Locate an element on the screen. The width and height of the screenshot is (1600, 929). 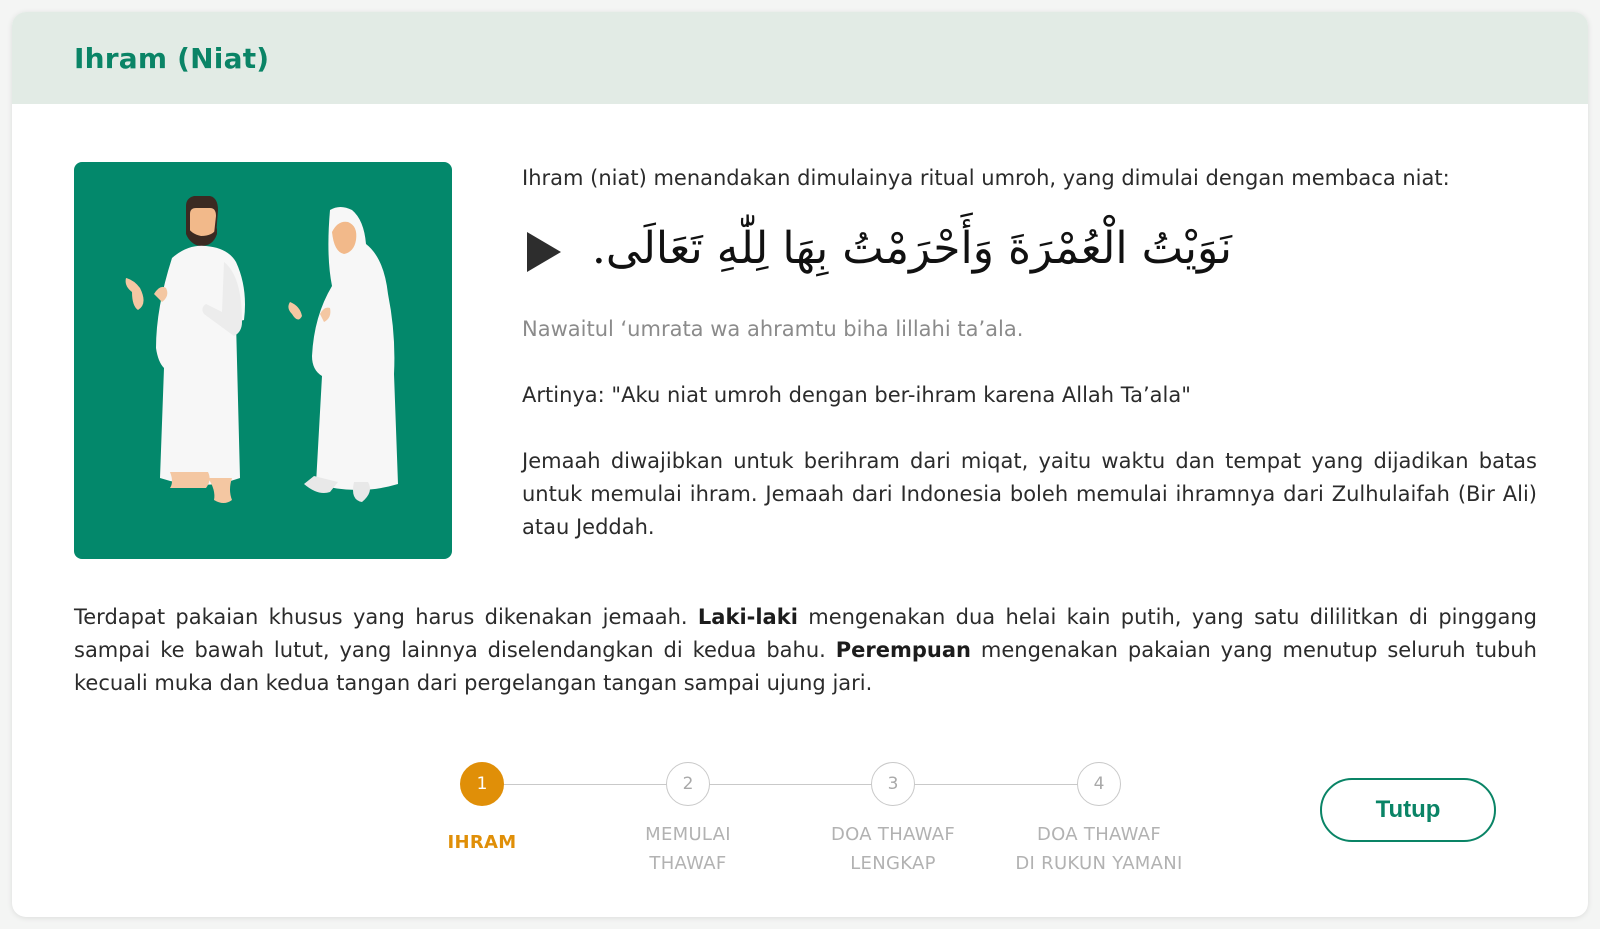
close-button: Tutup is located at coordinates (1408, 810).